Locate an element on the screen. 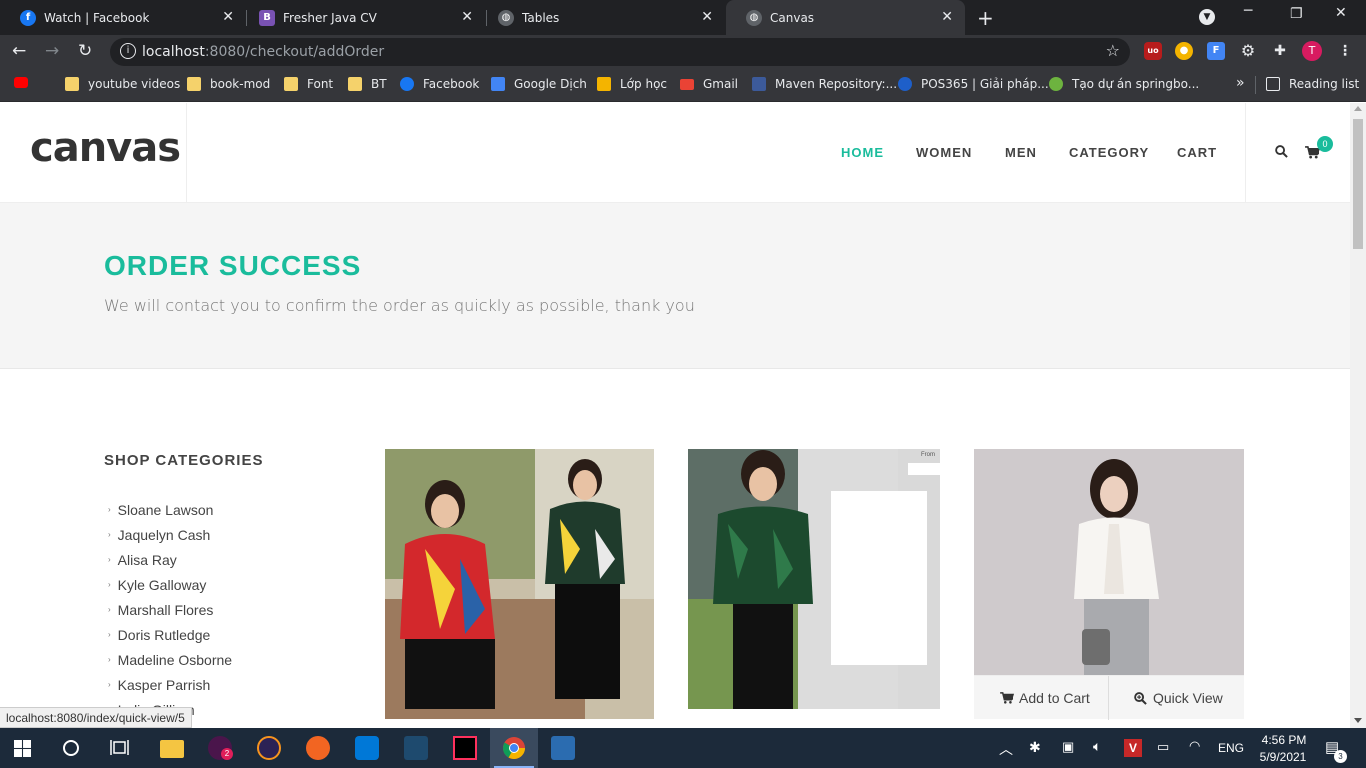 The height and width of the screenshot is (768, 1366). address-bar: i localhost:8080/checkout/addOrder ☆ is located at coordinates (620, 52).